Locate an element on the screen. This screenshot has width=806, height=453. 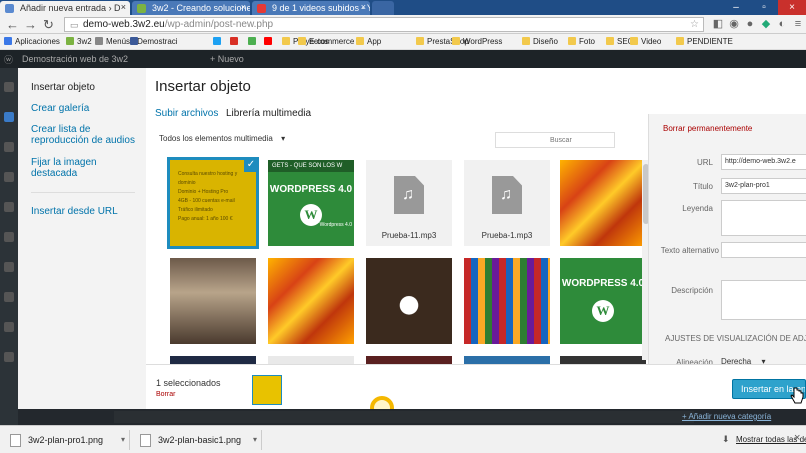
caption-field is located at coordinates (763, 218).